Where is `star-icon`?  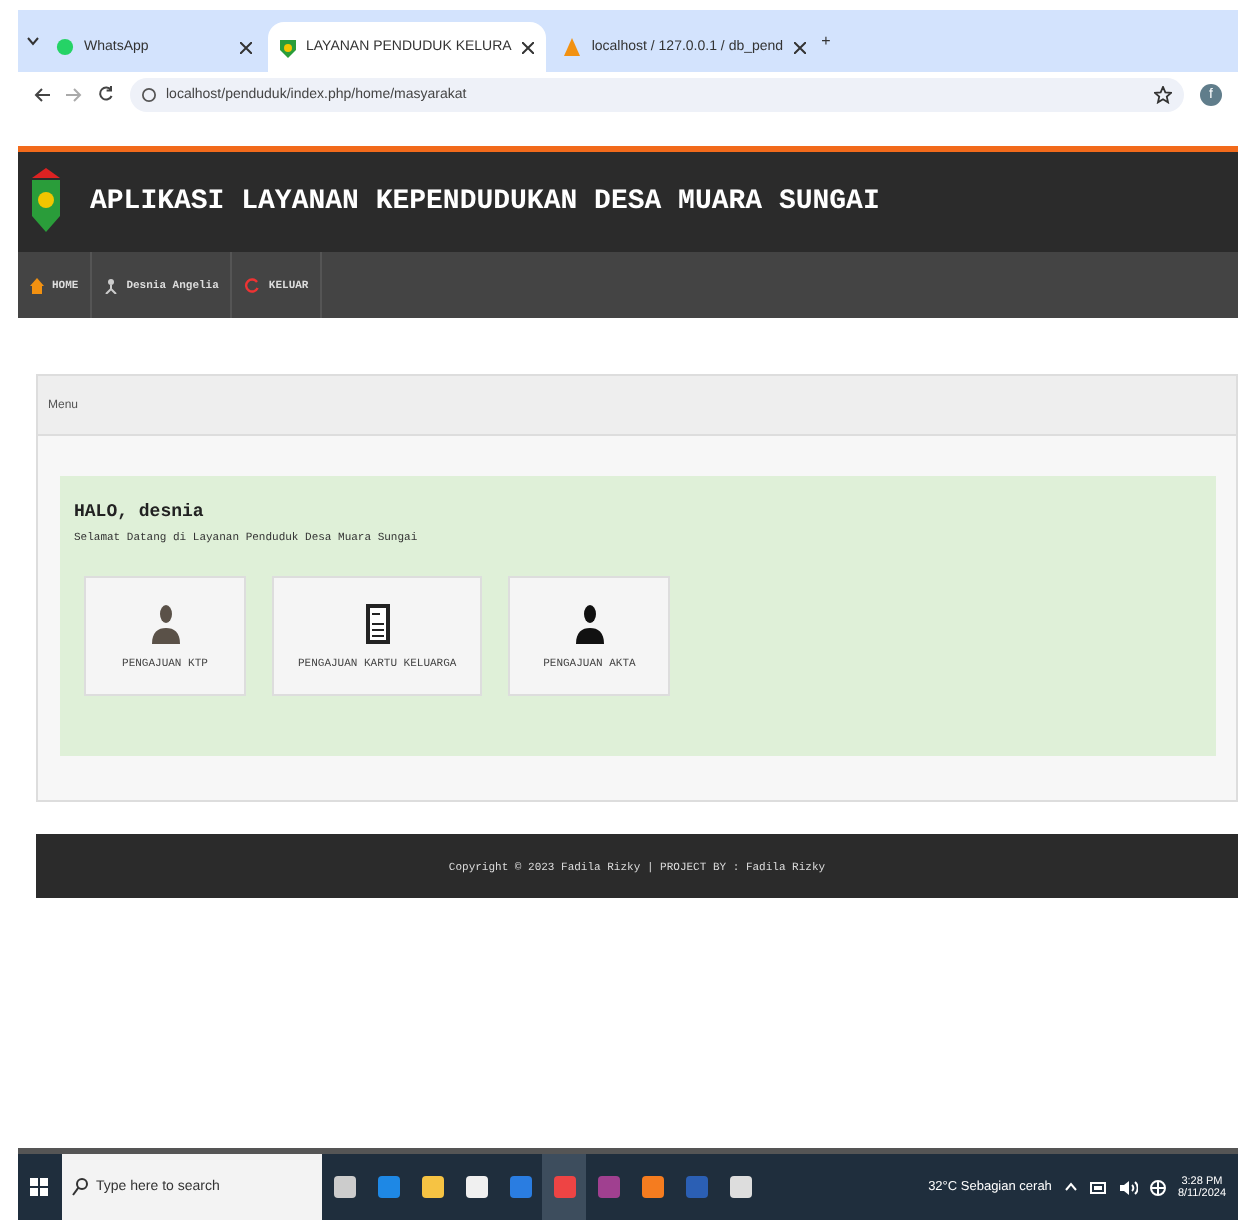
star-icon is located at coordinates (1163, 94).